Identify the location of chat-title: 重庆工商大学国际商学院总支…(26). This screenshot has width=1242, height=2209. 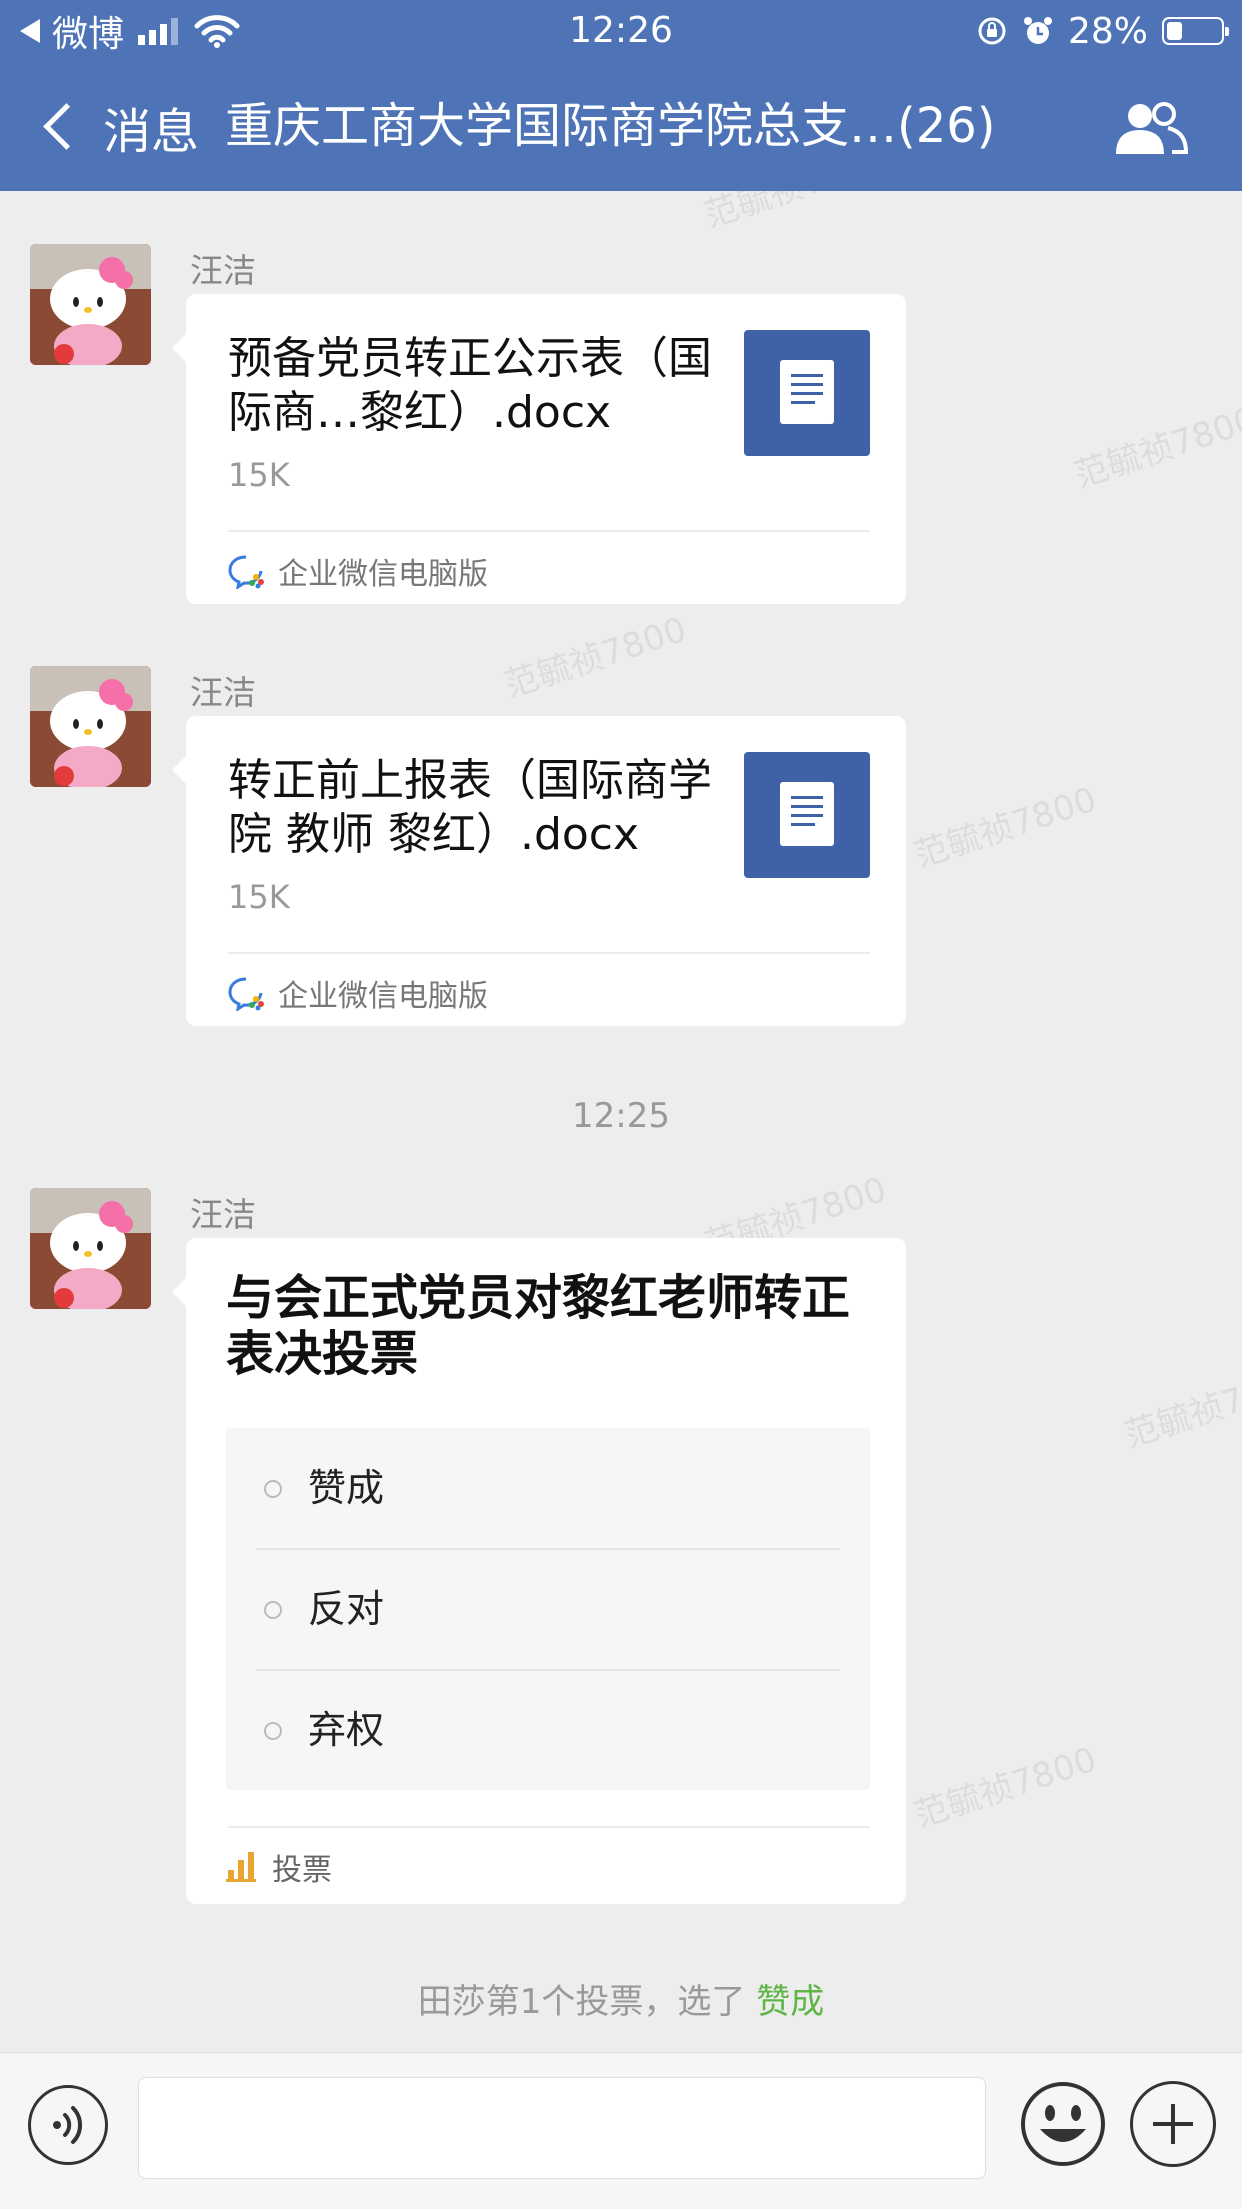
(610, 126).